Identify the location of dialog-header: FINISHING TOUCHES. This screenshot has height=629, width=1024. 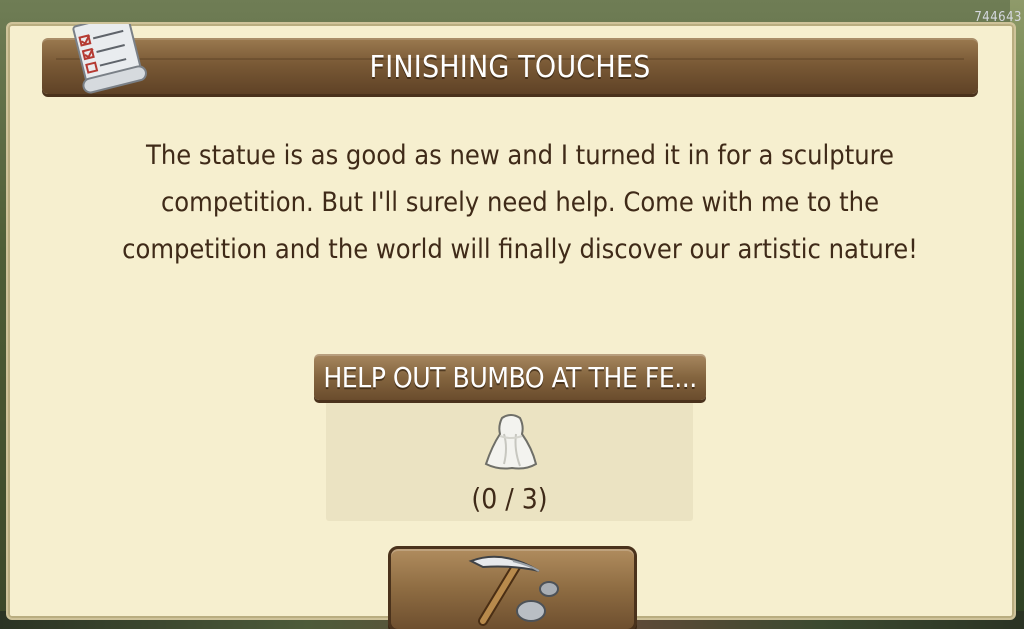
(510, 66).